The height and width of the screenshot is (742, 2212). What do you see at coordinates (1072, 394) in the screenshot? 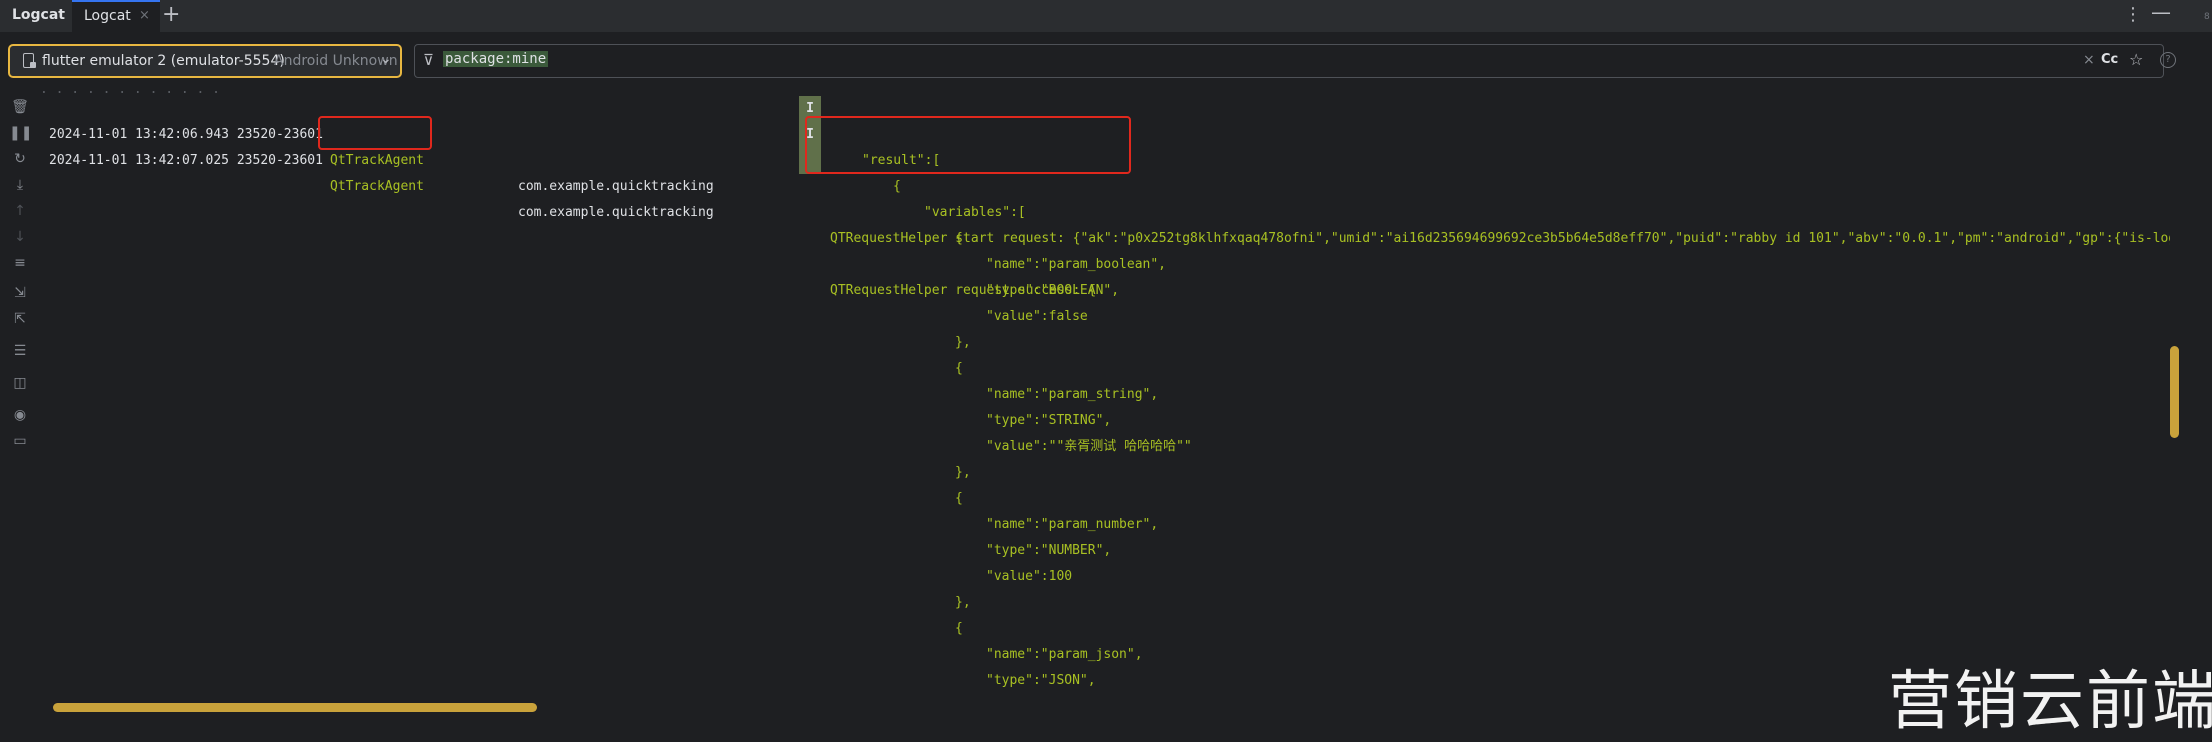
I see `log-continuation-line: "name":"param_string",` at bounding box center [1072, 394].